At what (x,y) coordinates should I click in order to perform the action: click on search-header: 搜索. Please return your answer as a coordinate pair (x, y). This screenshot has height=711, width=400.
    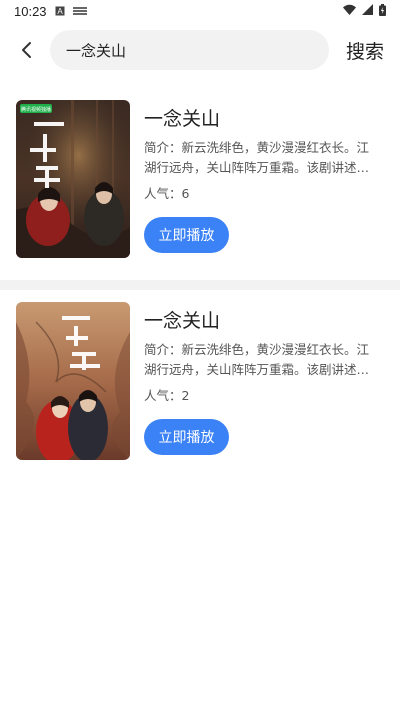
    Looking at the image, I should click on (200, 50).